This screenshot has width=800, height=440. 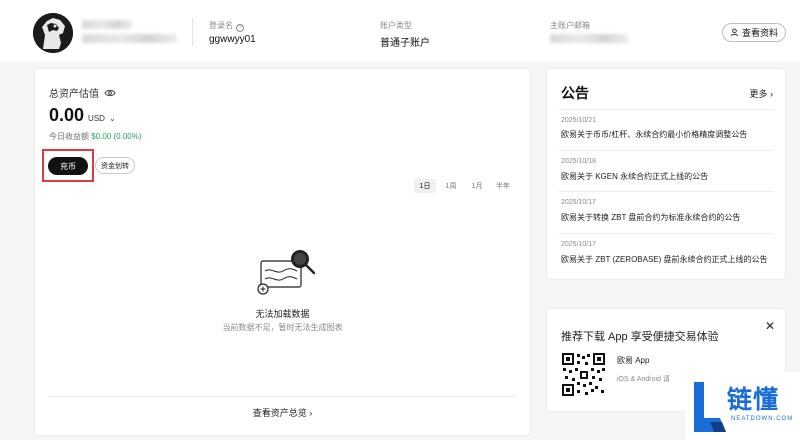 I want to click on asset-title-text: 总资产估值, so click(x=74, y=94).